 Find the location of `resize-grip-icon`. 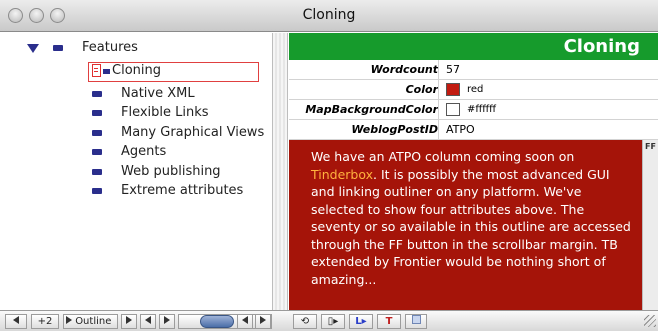

resize-grip-icon is located at coordinates (650, 321).